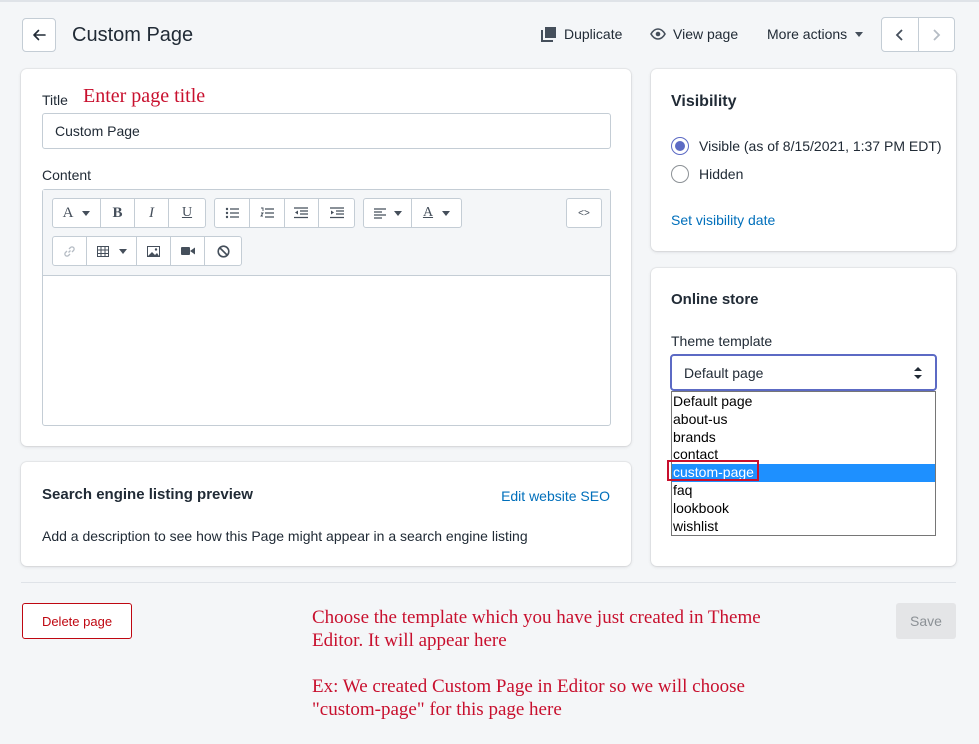 This screenshot has width=979, height=744. I want to click on chevron-right-icon, so click(937, 34).